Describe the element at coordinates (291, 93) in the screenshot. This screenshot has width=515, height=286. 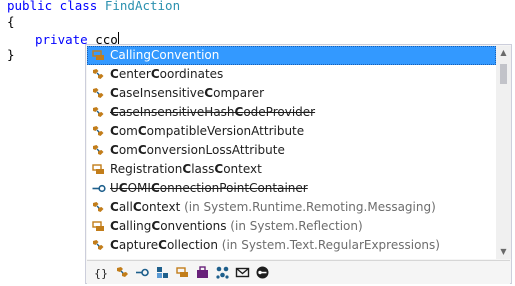
I see `completion-item: CaseInsensitiveComparer` at that location.